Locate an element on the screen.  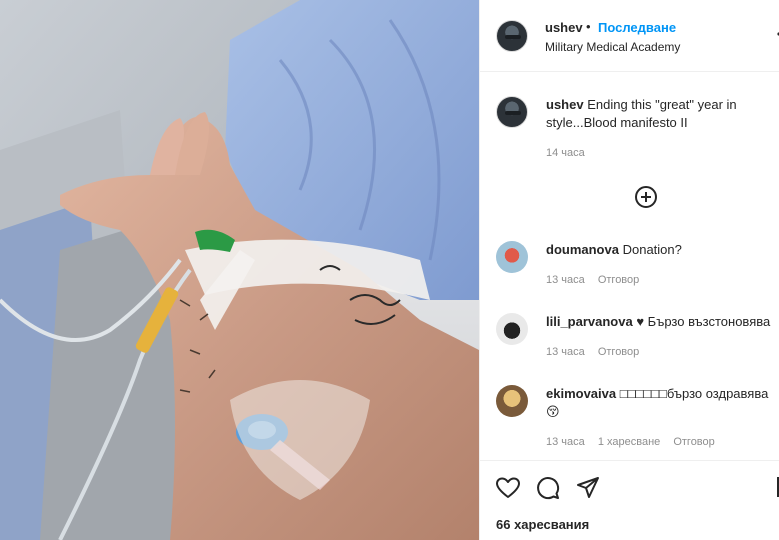
post-location: Military Medical Academy is located at coordinates (612, 47).